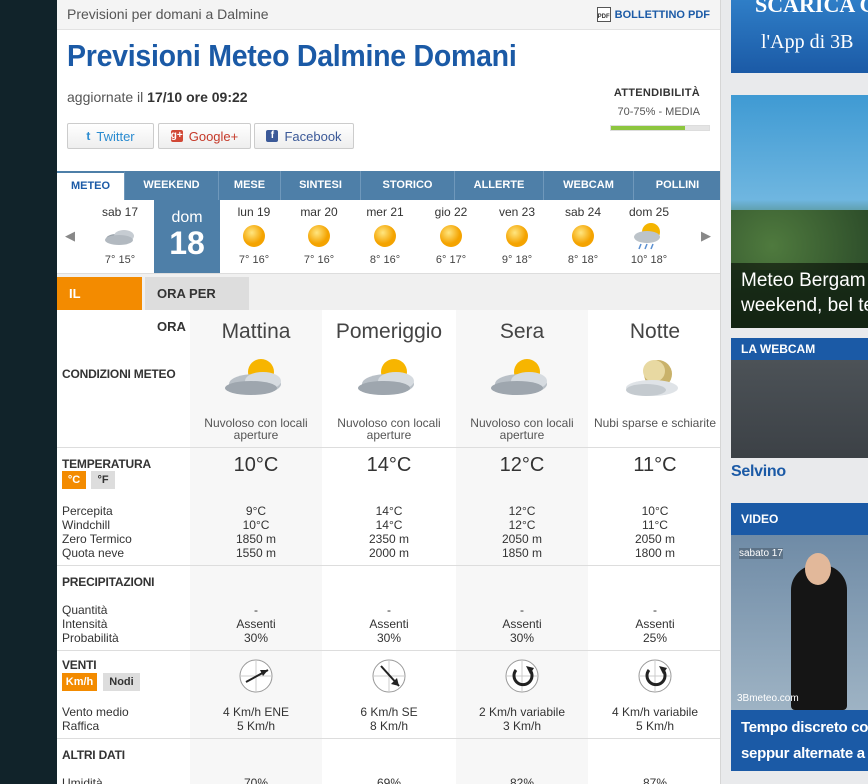 This screenshot has width=868, height=784. I want to click on conditions-heading: CONDIZIONI METEO, so click(119, 374).